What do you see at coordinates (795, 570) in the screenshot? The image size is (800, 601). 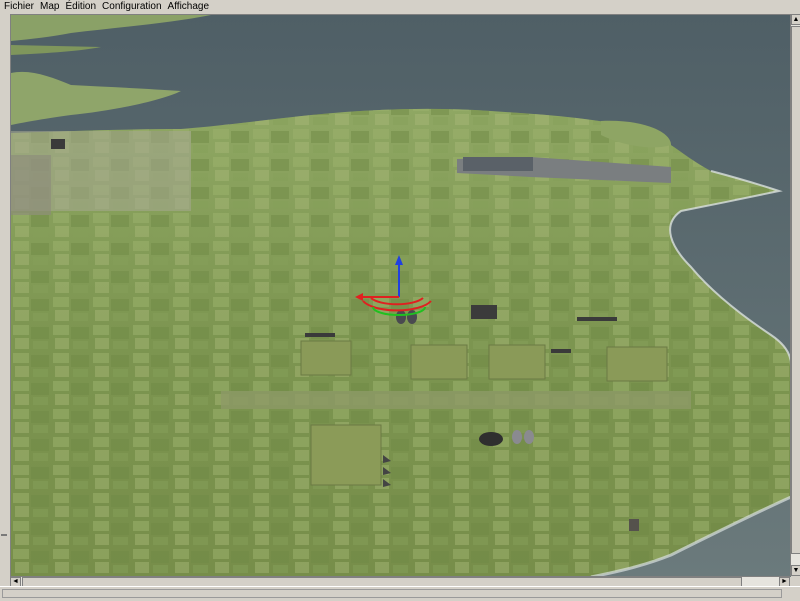 I see `scroll-down-button: ▼` at bounding box center [795, 570].